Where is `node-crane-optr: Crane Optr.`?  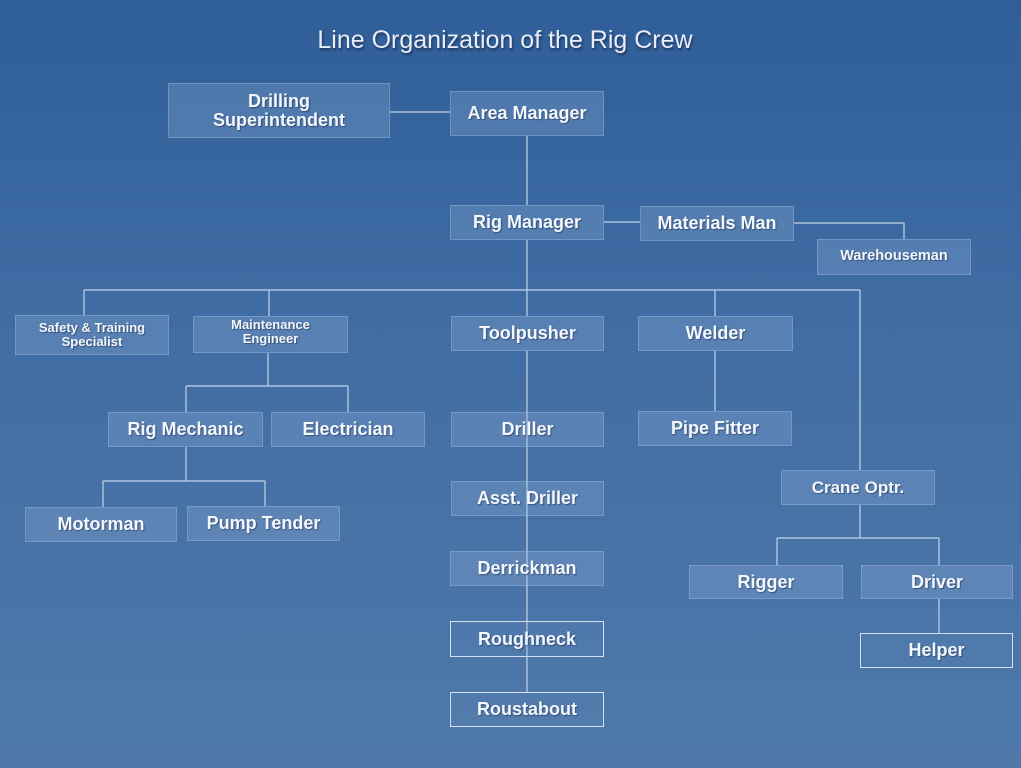
node-crane-optr: Crane Optr. is located at coordinates (858, 487).